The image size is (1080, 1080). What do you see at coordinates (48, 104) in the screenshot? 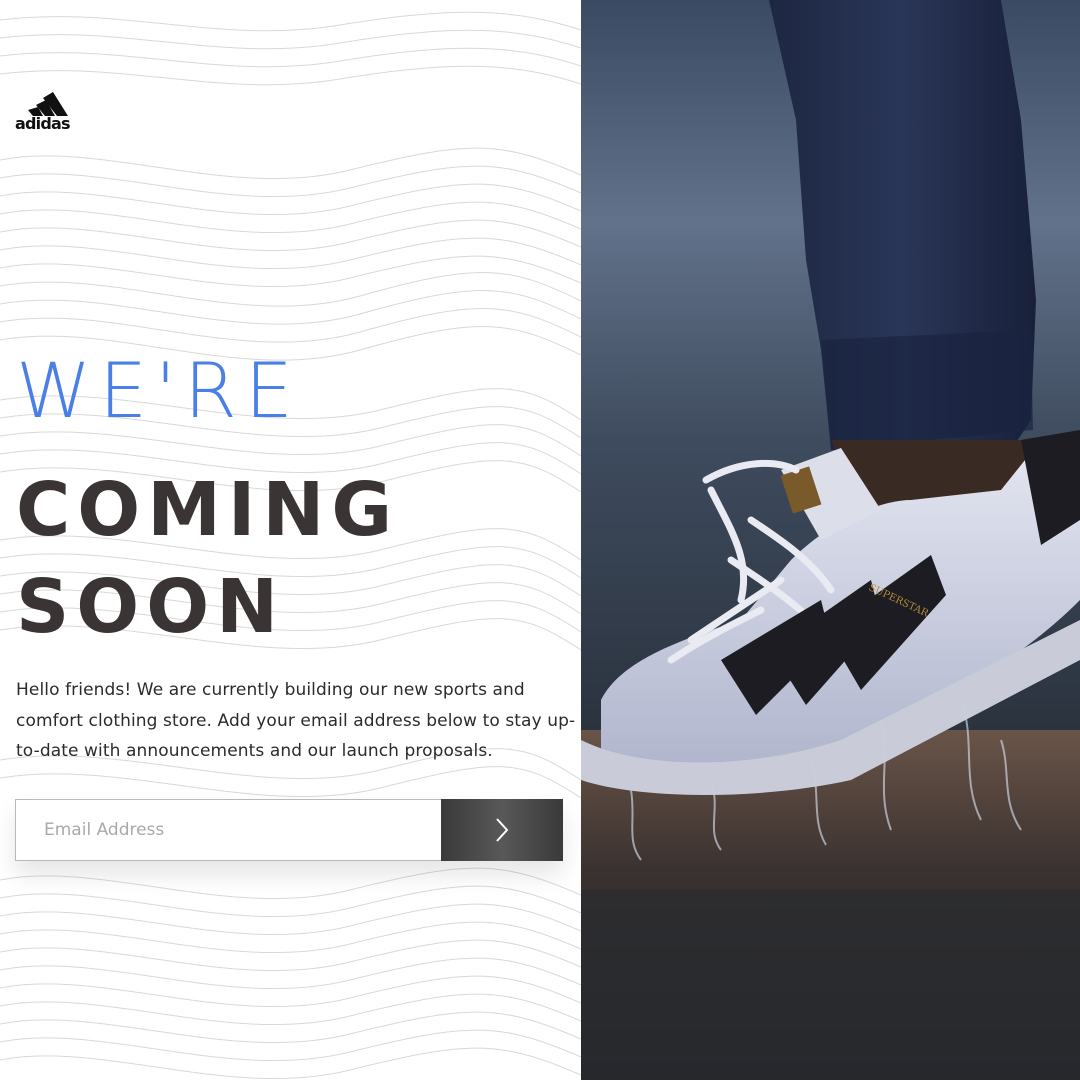
I see `three-stripes-icon` at bounding box center [48, 104].